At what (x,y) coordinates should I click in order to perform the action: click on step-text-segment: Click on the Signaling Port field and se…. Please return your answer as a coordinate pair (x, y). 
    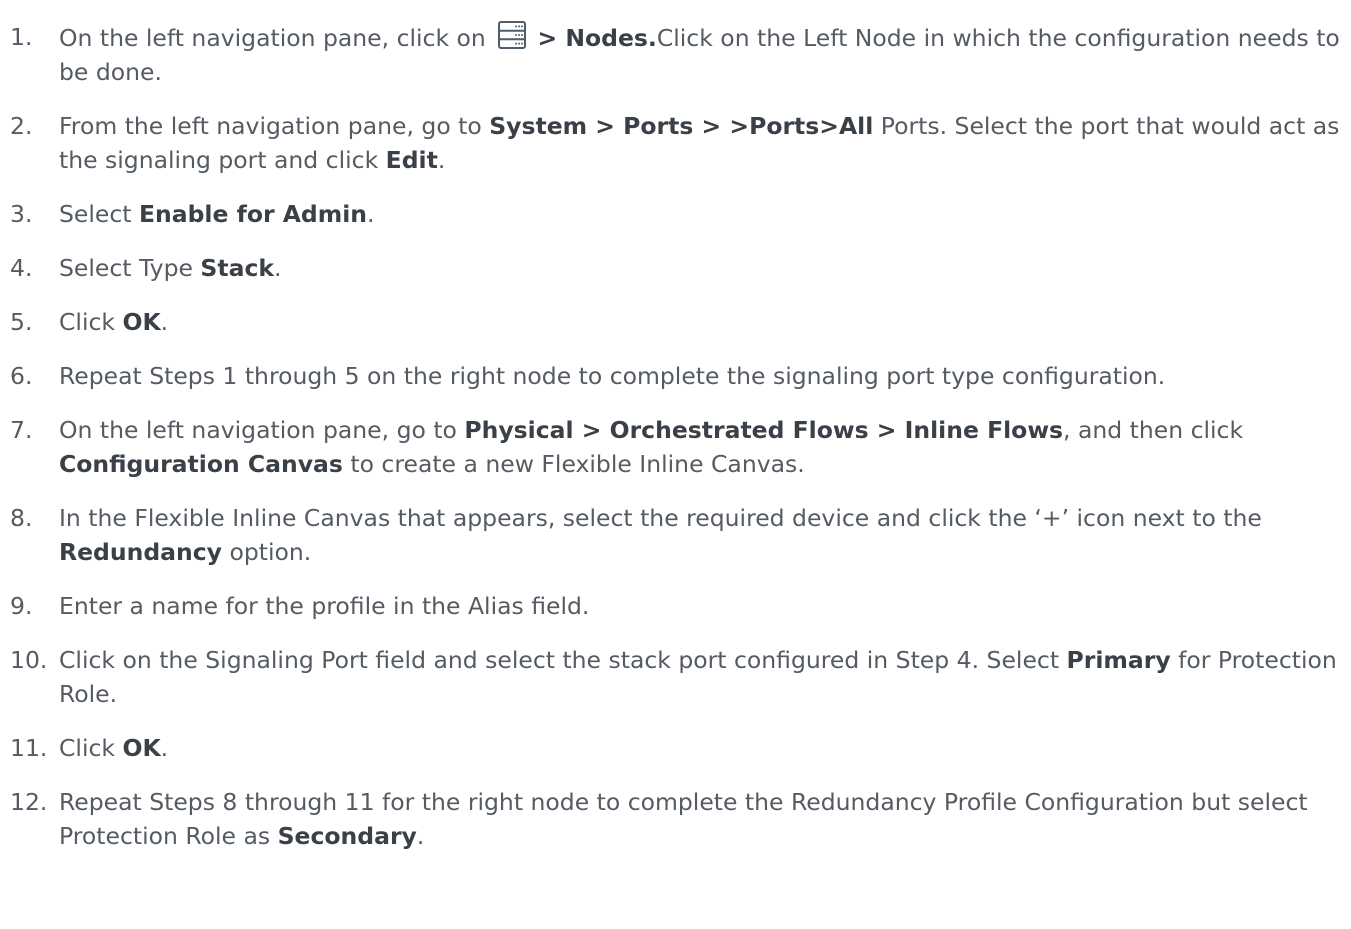
    Looking at the image, I should click on (563, 660).